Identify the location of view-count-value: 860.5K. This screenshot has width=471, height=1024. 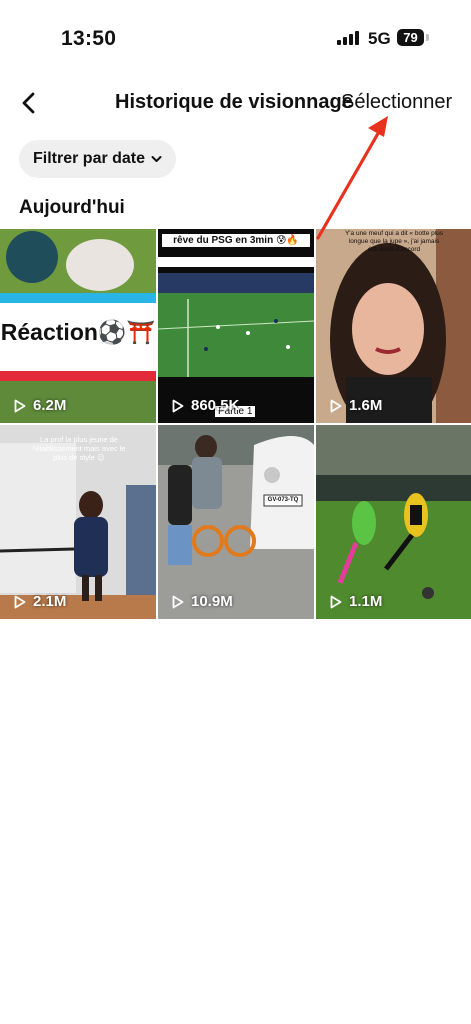
(215, 405).